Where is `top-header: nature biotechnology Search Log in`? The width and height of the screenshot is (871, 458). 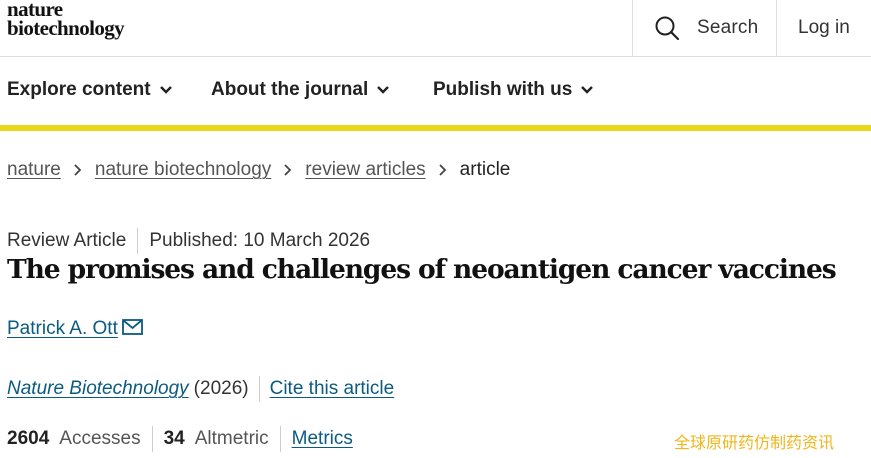
top-header: nature biotechnology Search Log in is located at coordinates (435, 28).